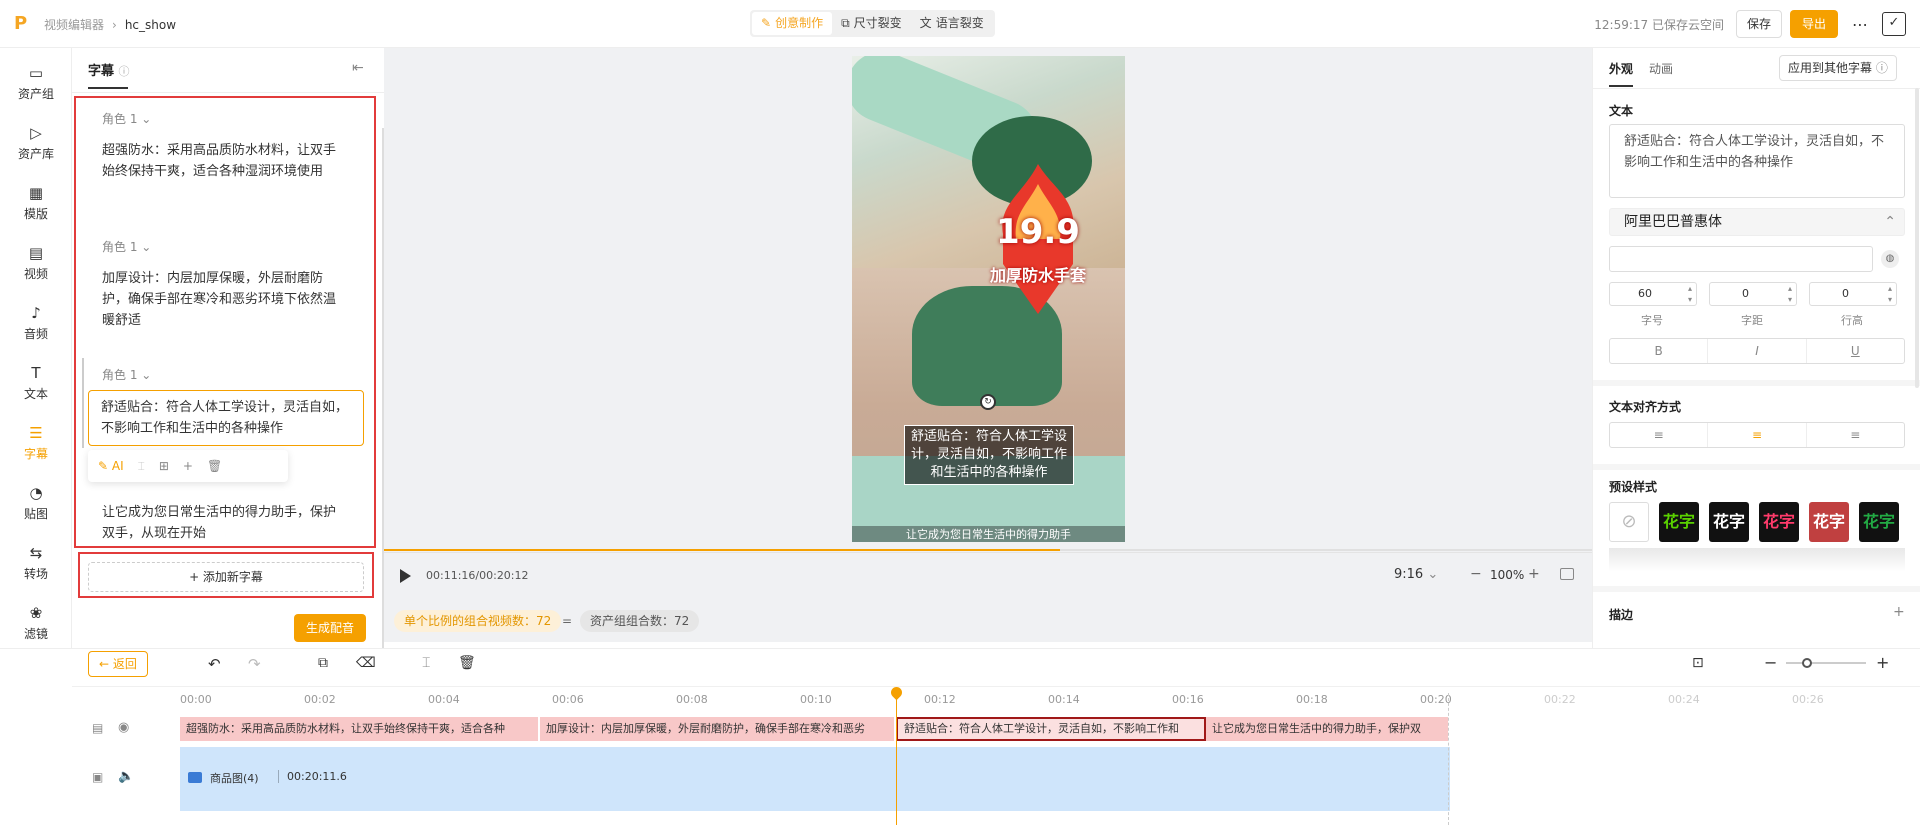 The image size is (1920, 825). What do you see at coordinates (126, 776) in the screenshot?
I see `volume-icon: 🔈` at bounding box center [126, 776].